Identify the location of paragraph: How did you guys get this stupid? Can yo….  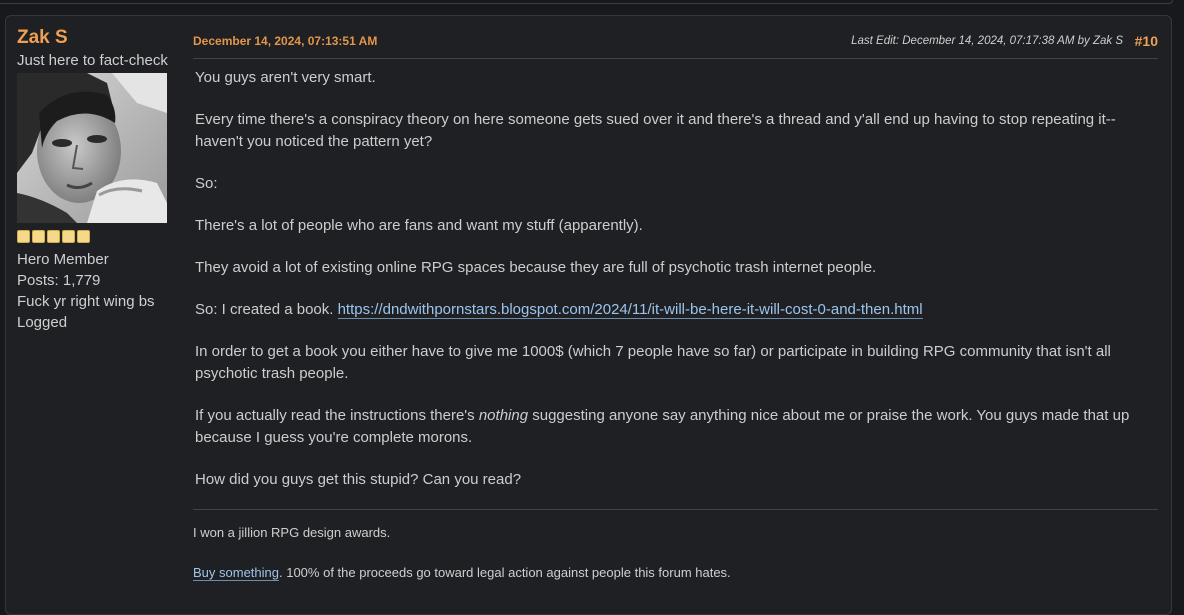
(358, 479).